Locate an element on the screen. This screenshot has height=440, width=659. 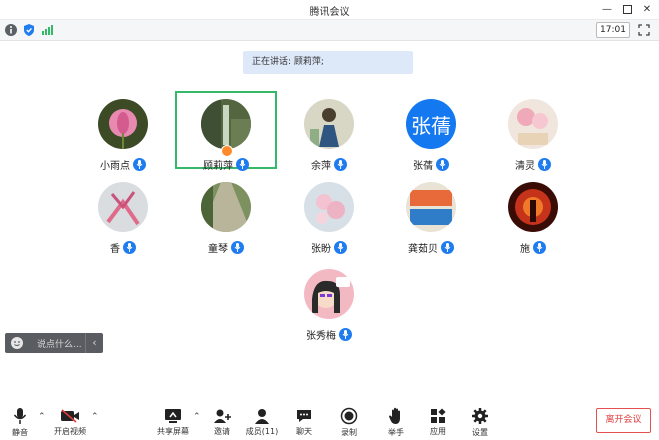
participant-tile: 张盼 is located at coordinates (329, 214).